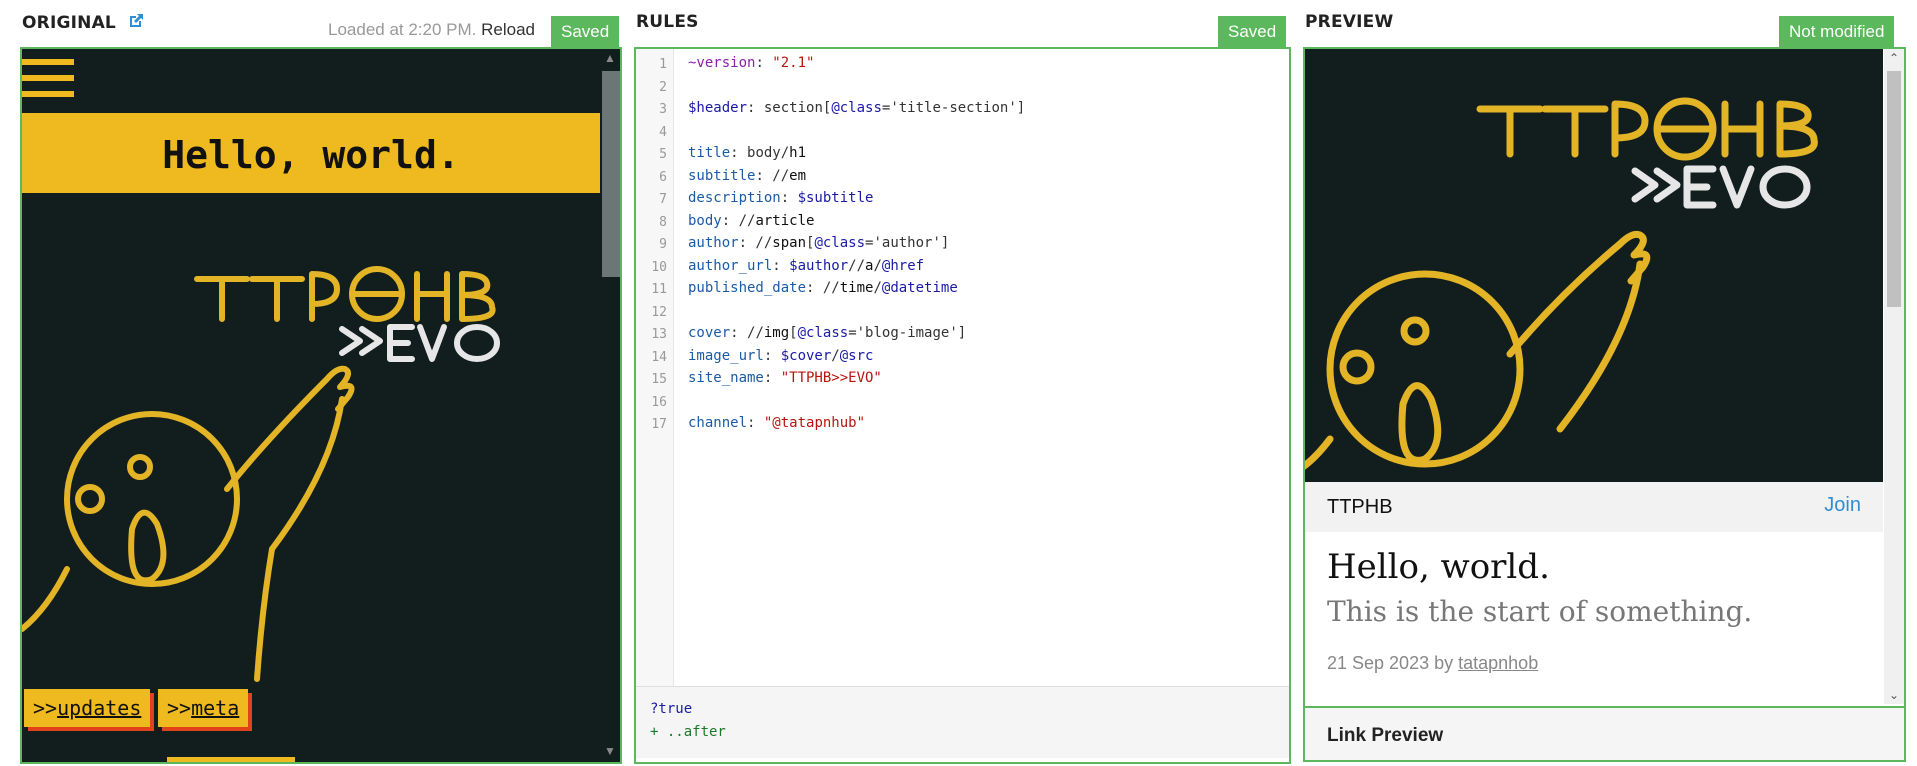  Describe the element at coordinates (671, 709) in the screenshot. I see `footer-condition: ?true` at that location.